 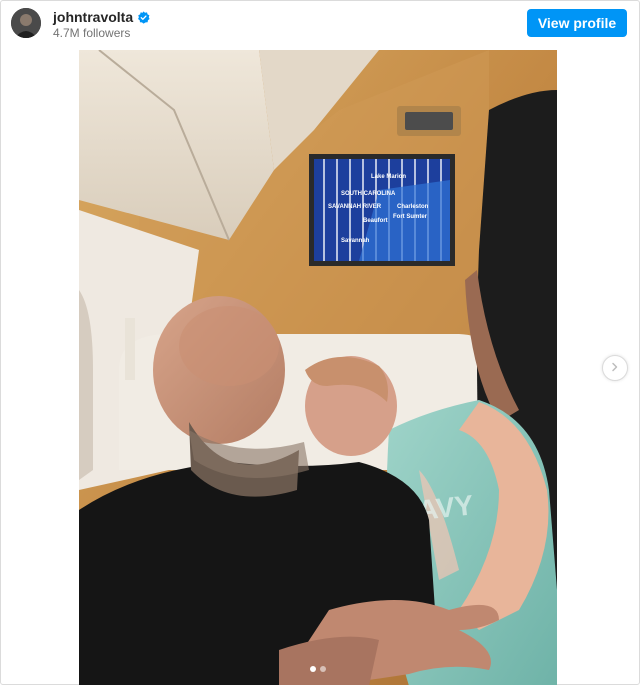 What do you see at coordinates (26, 23) in the screenshot?
I see `profile-avatar` at bounding box center [26, 23].